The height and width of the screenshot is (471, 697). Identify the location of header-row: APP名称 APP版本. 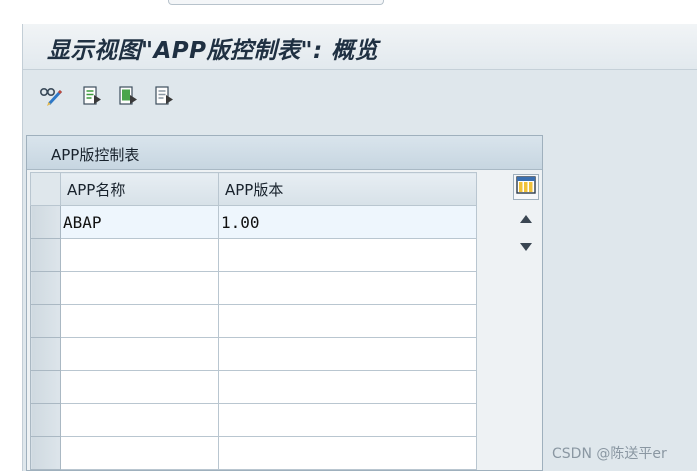
(253, 189).